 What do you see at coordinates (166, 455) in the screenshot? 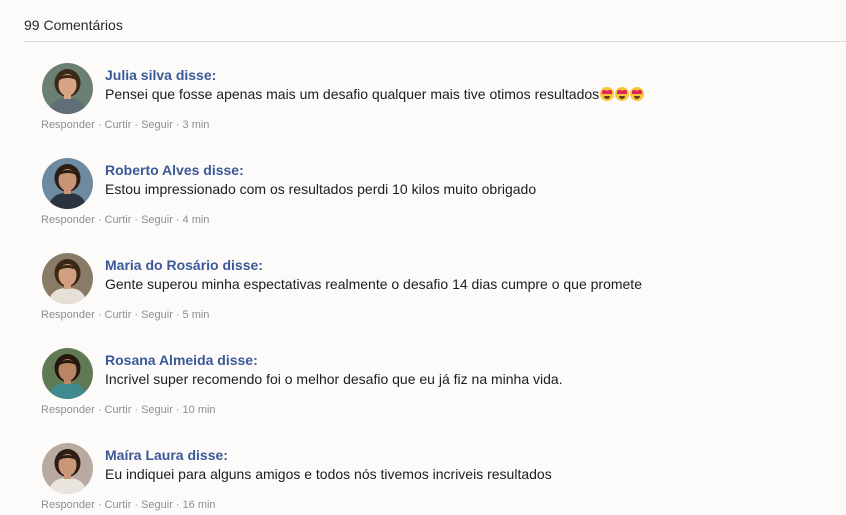
I see `comment-author: Maíra Laura disse:` at bounding box center [166, 455].